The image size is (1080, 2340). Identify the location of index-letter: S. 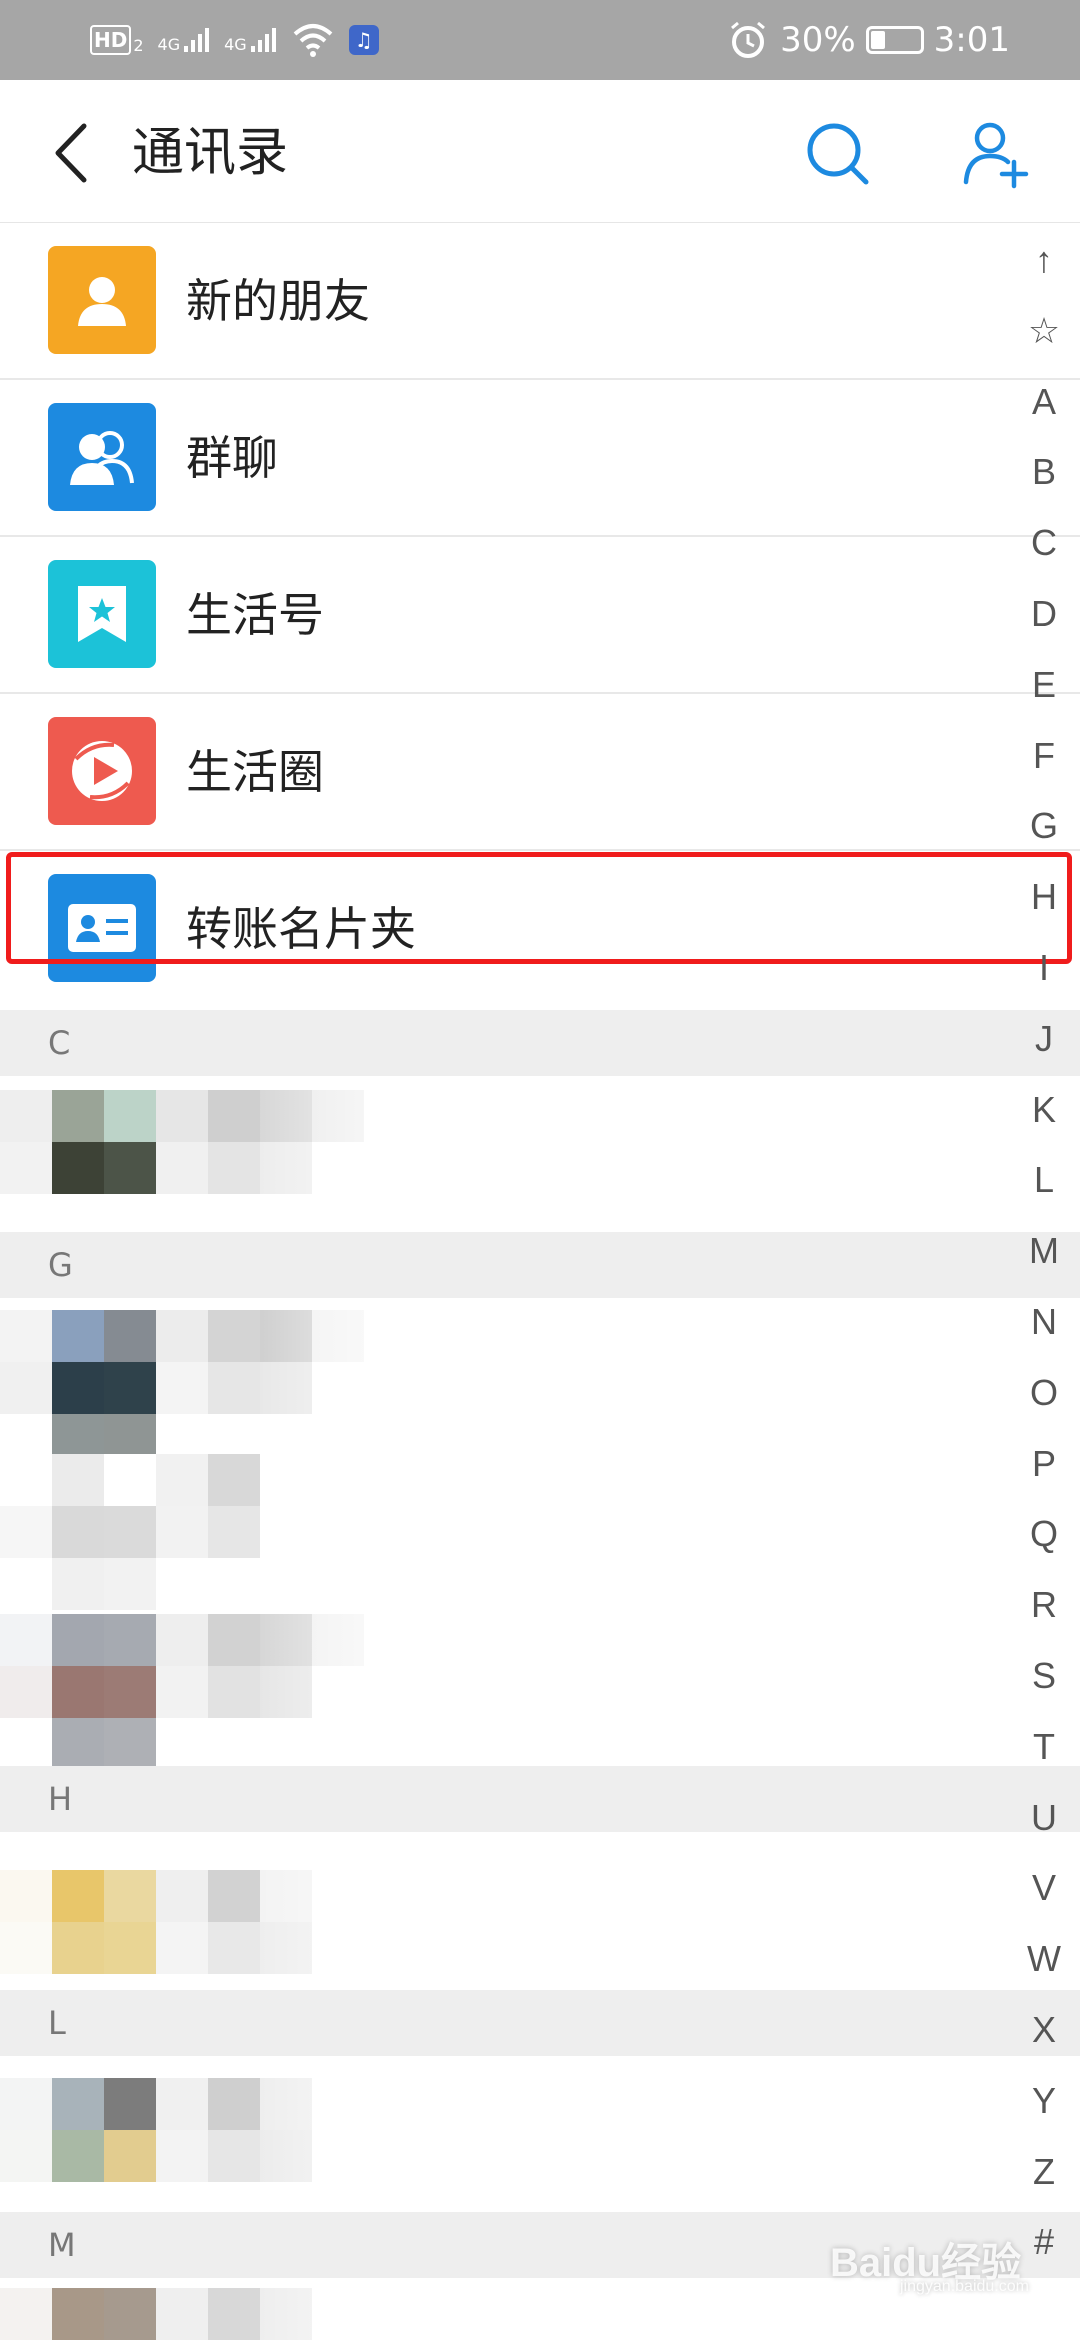
(1044, 1676).